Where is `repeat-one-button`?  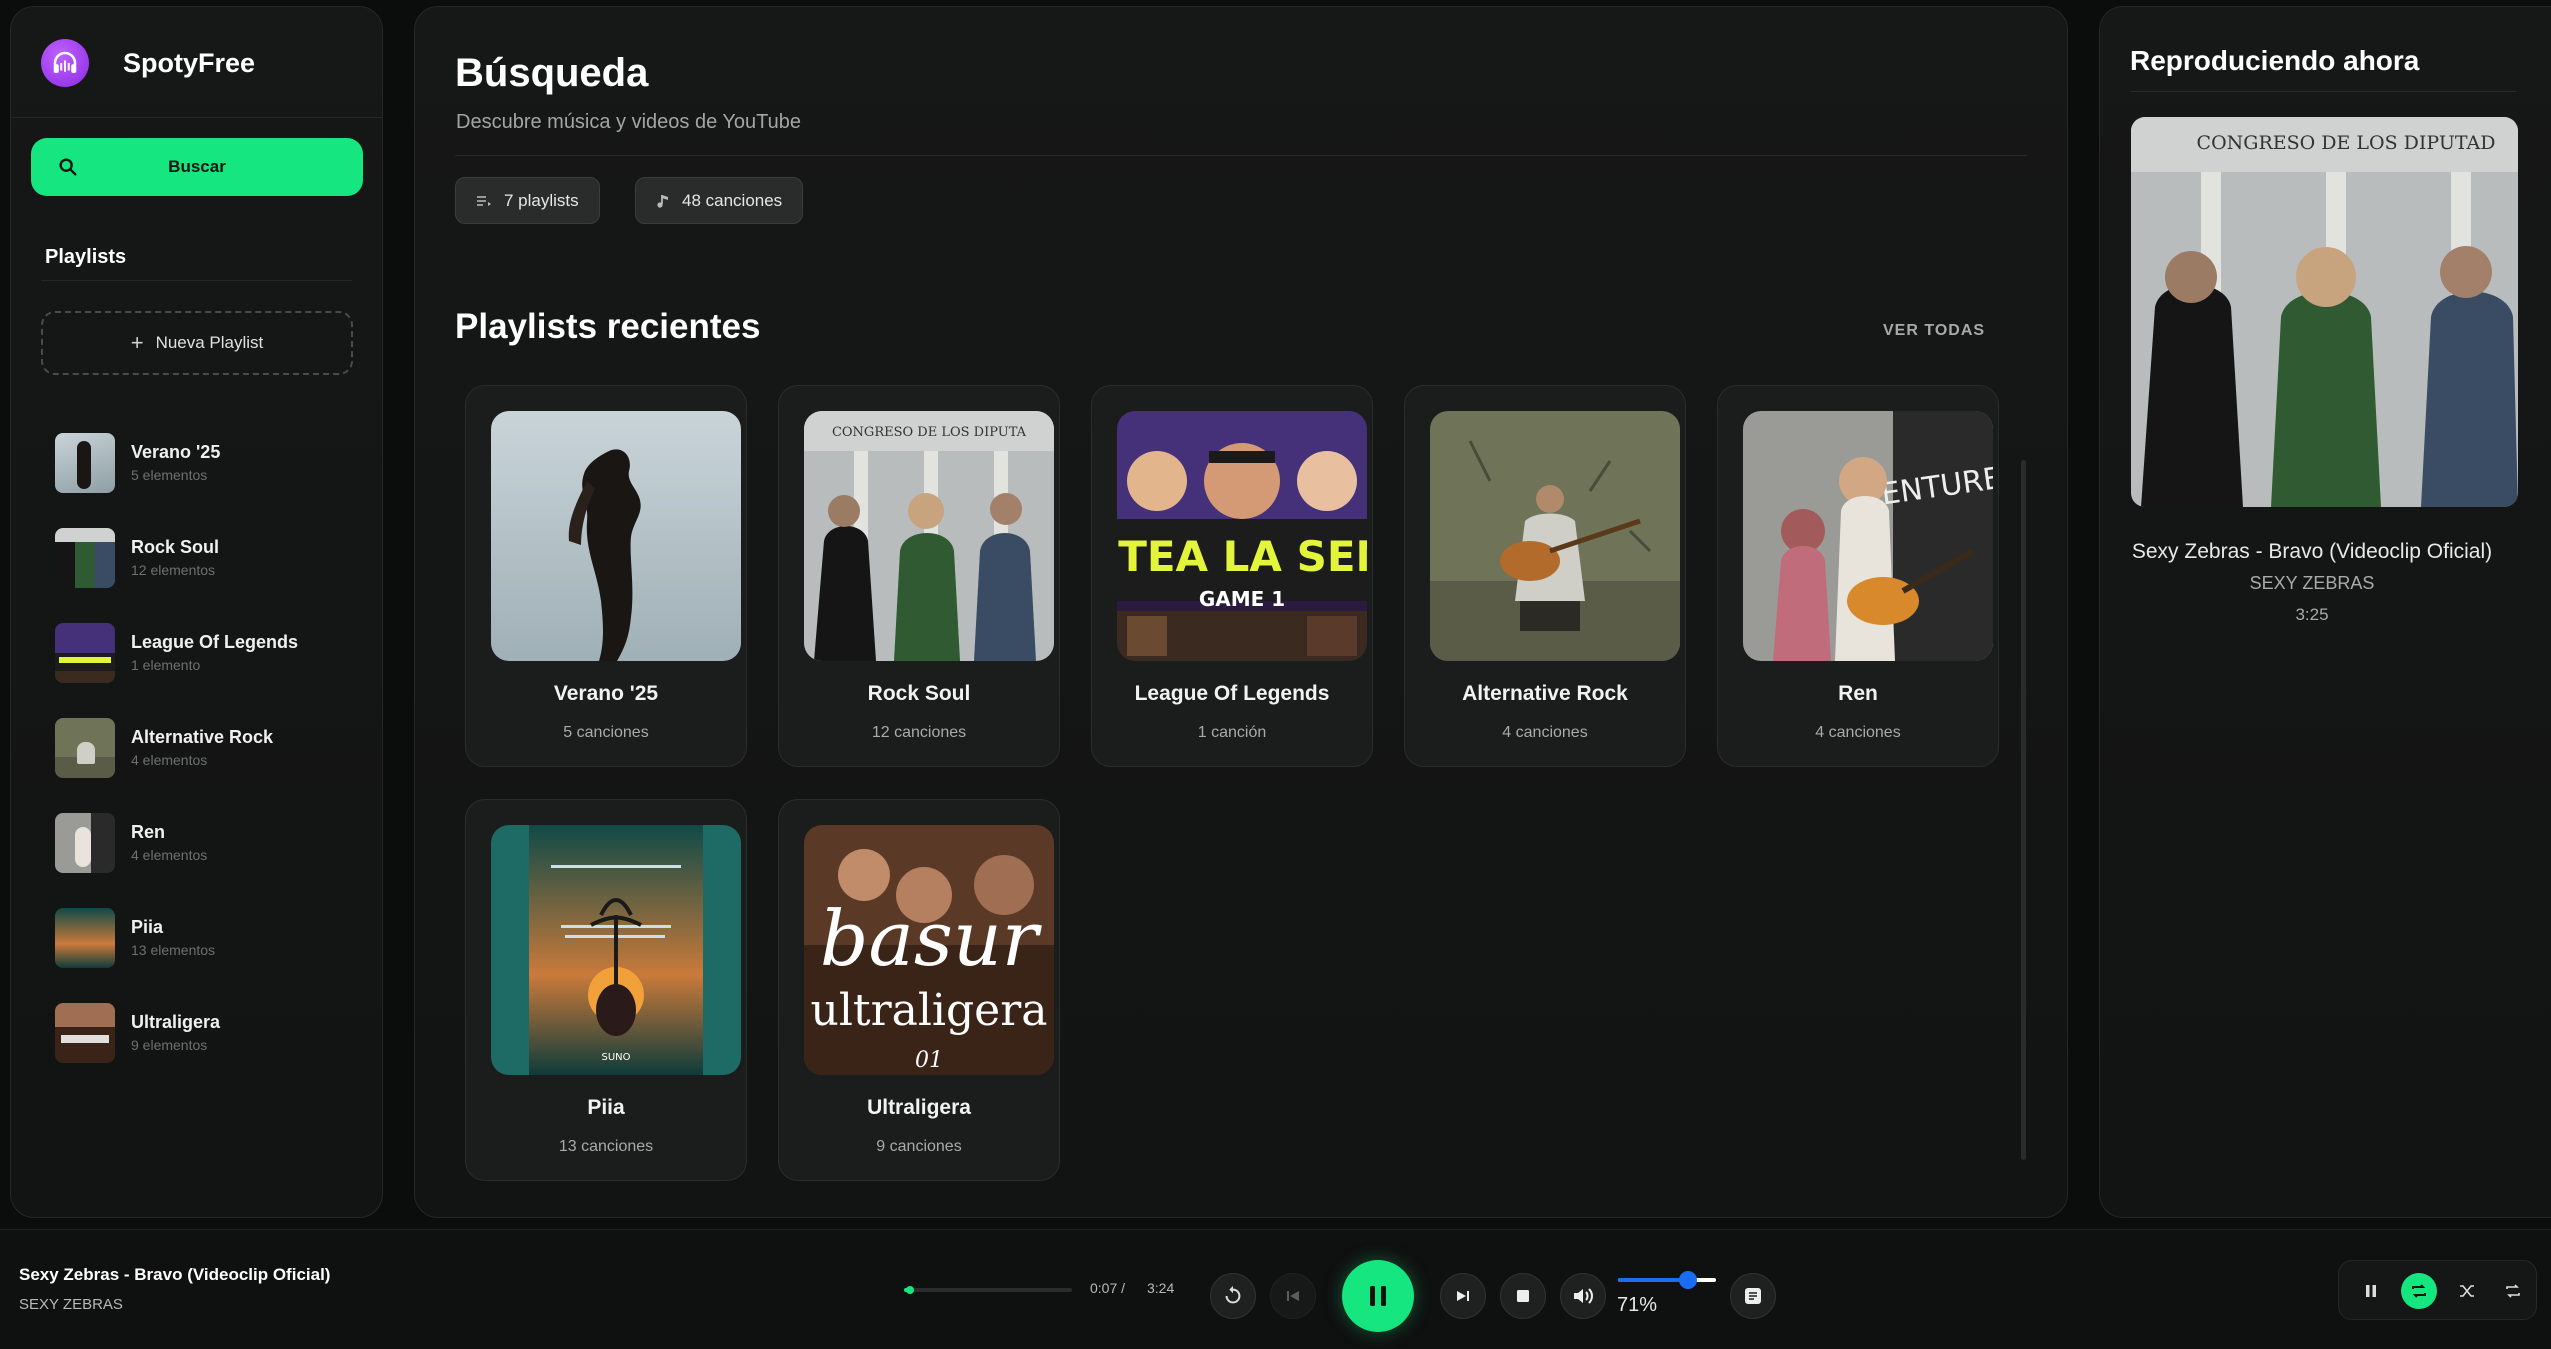
repeat-one-button is located at coordinates (2513, 1291).